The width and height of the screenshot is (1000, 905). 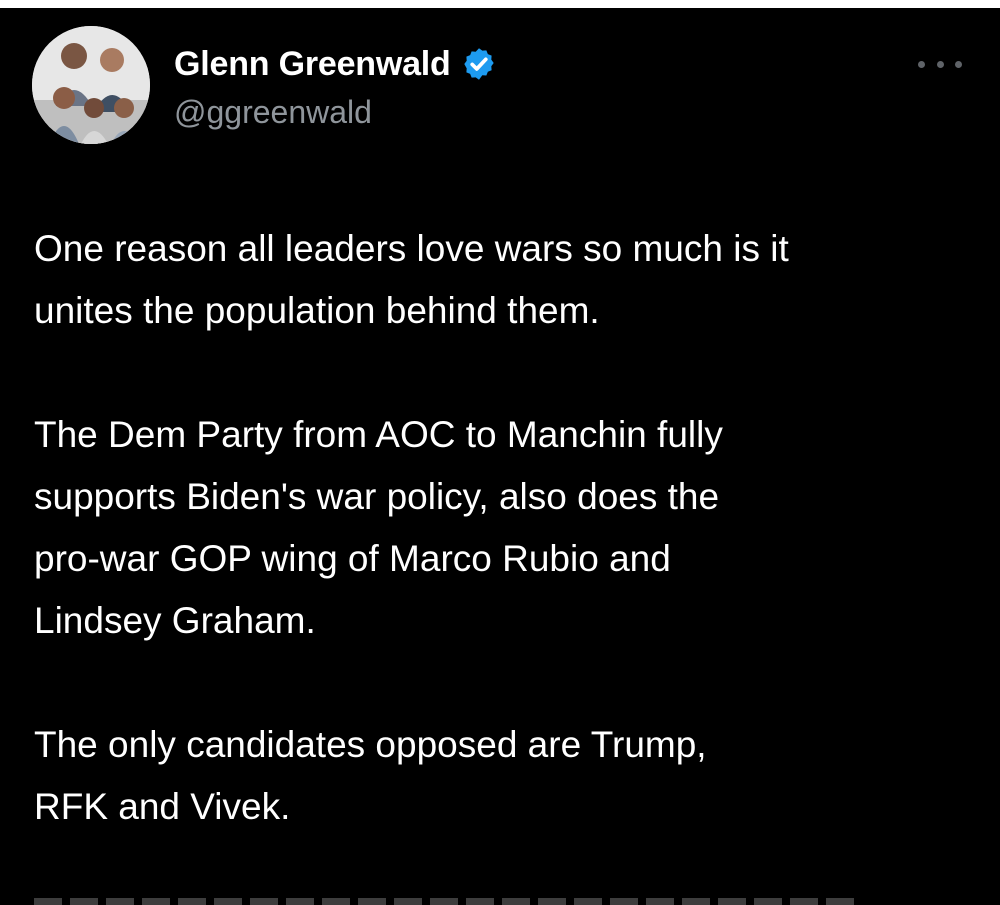 I want to click on verified-badge-icon, so click(x=479, y=64).